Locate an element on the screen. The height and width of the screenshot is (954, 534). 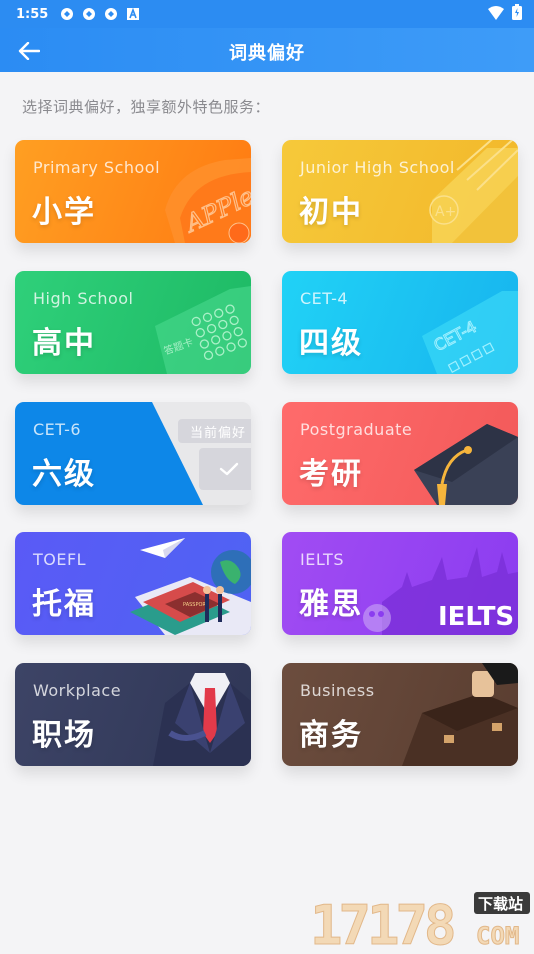
card-cn-label: 高中 is located at coordinates (64, 343).